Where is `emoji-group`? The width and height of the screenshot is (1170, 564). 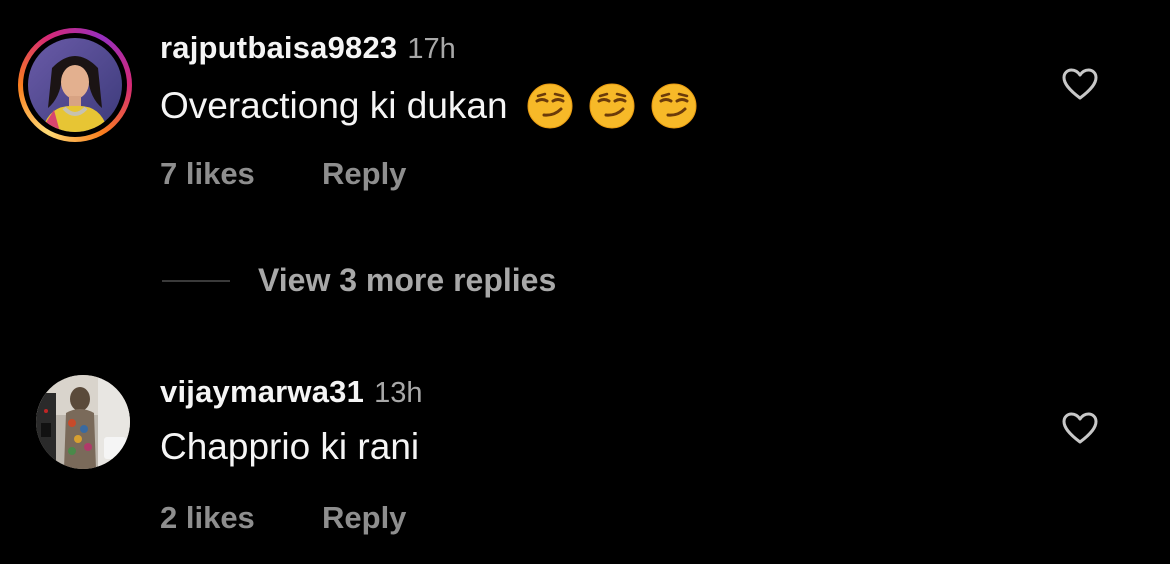
emoji-group is located at coordinates (612, 106).